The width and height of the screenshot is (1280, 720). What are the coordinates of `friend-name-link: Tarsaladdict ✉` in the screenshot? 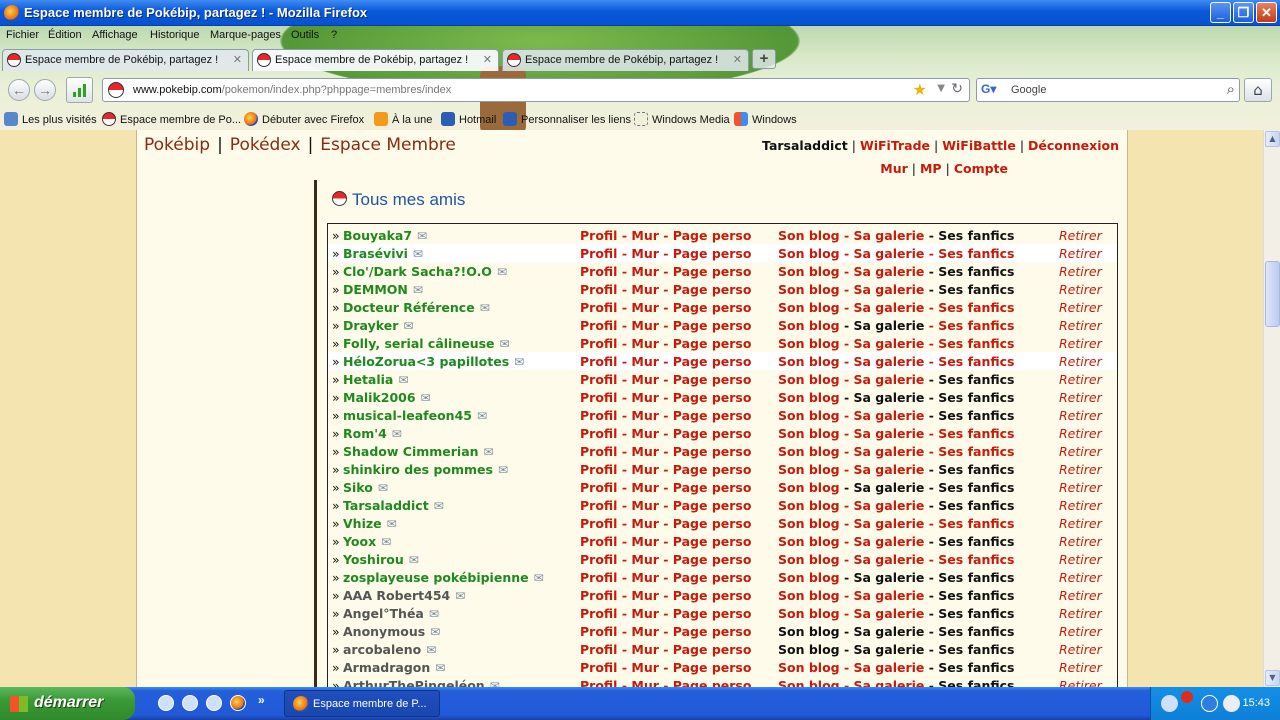 It's located at (393, 505).